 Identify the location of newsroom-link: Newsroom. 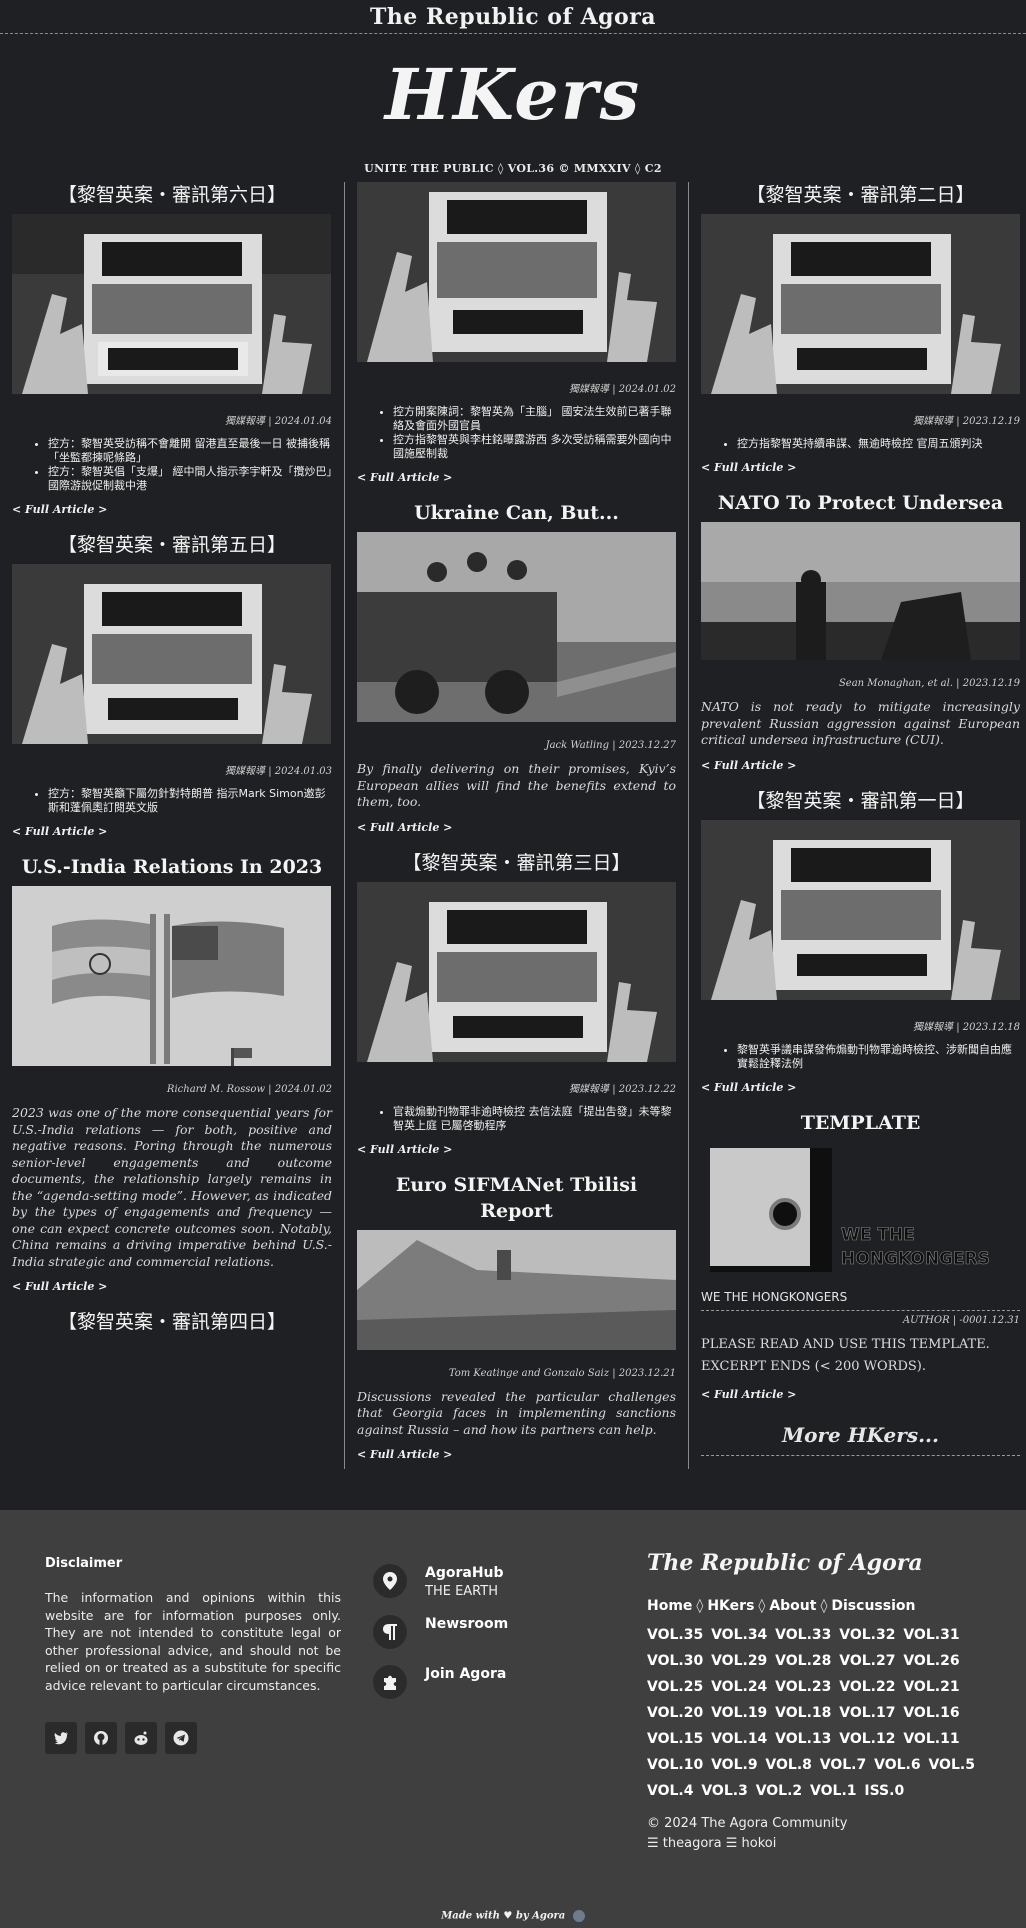
(440, 1632).